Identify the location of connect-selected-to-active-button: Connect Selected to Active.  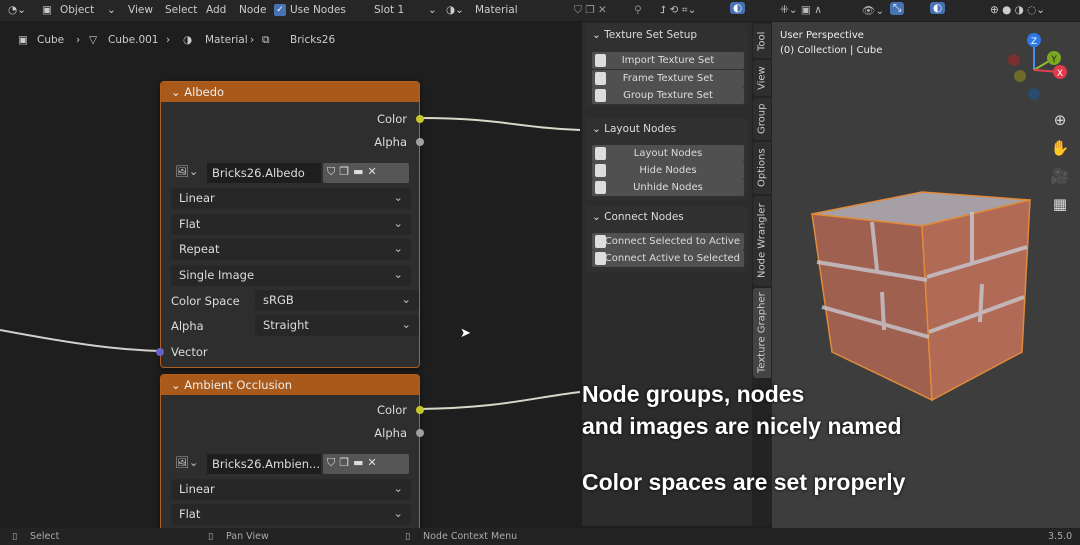
(668, 241).